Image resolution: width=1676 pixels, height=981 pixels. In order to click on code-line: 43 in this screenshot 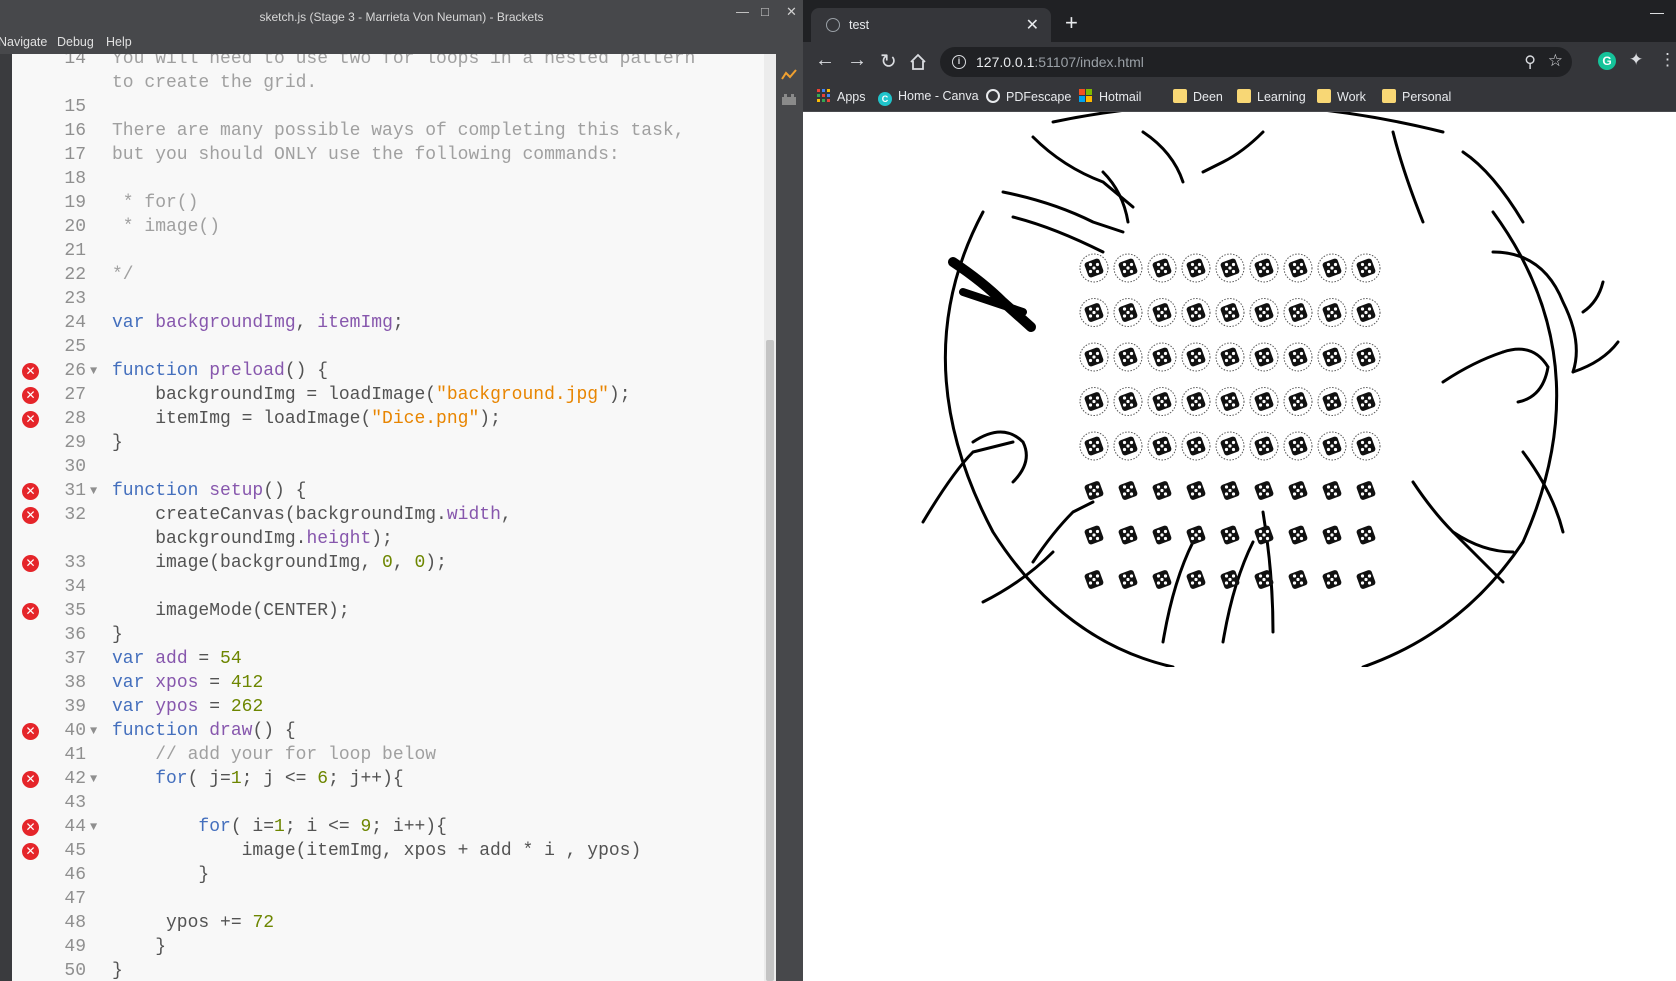, I will do `click(388, 803)`.